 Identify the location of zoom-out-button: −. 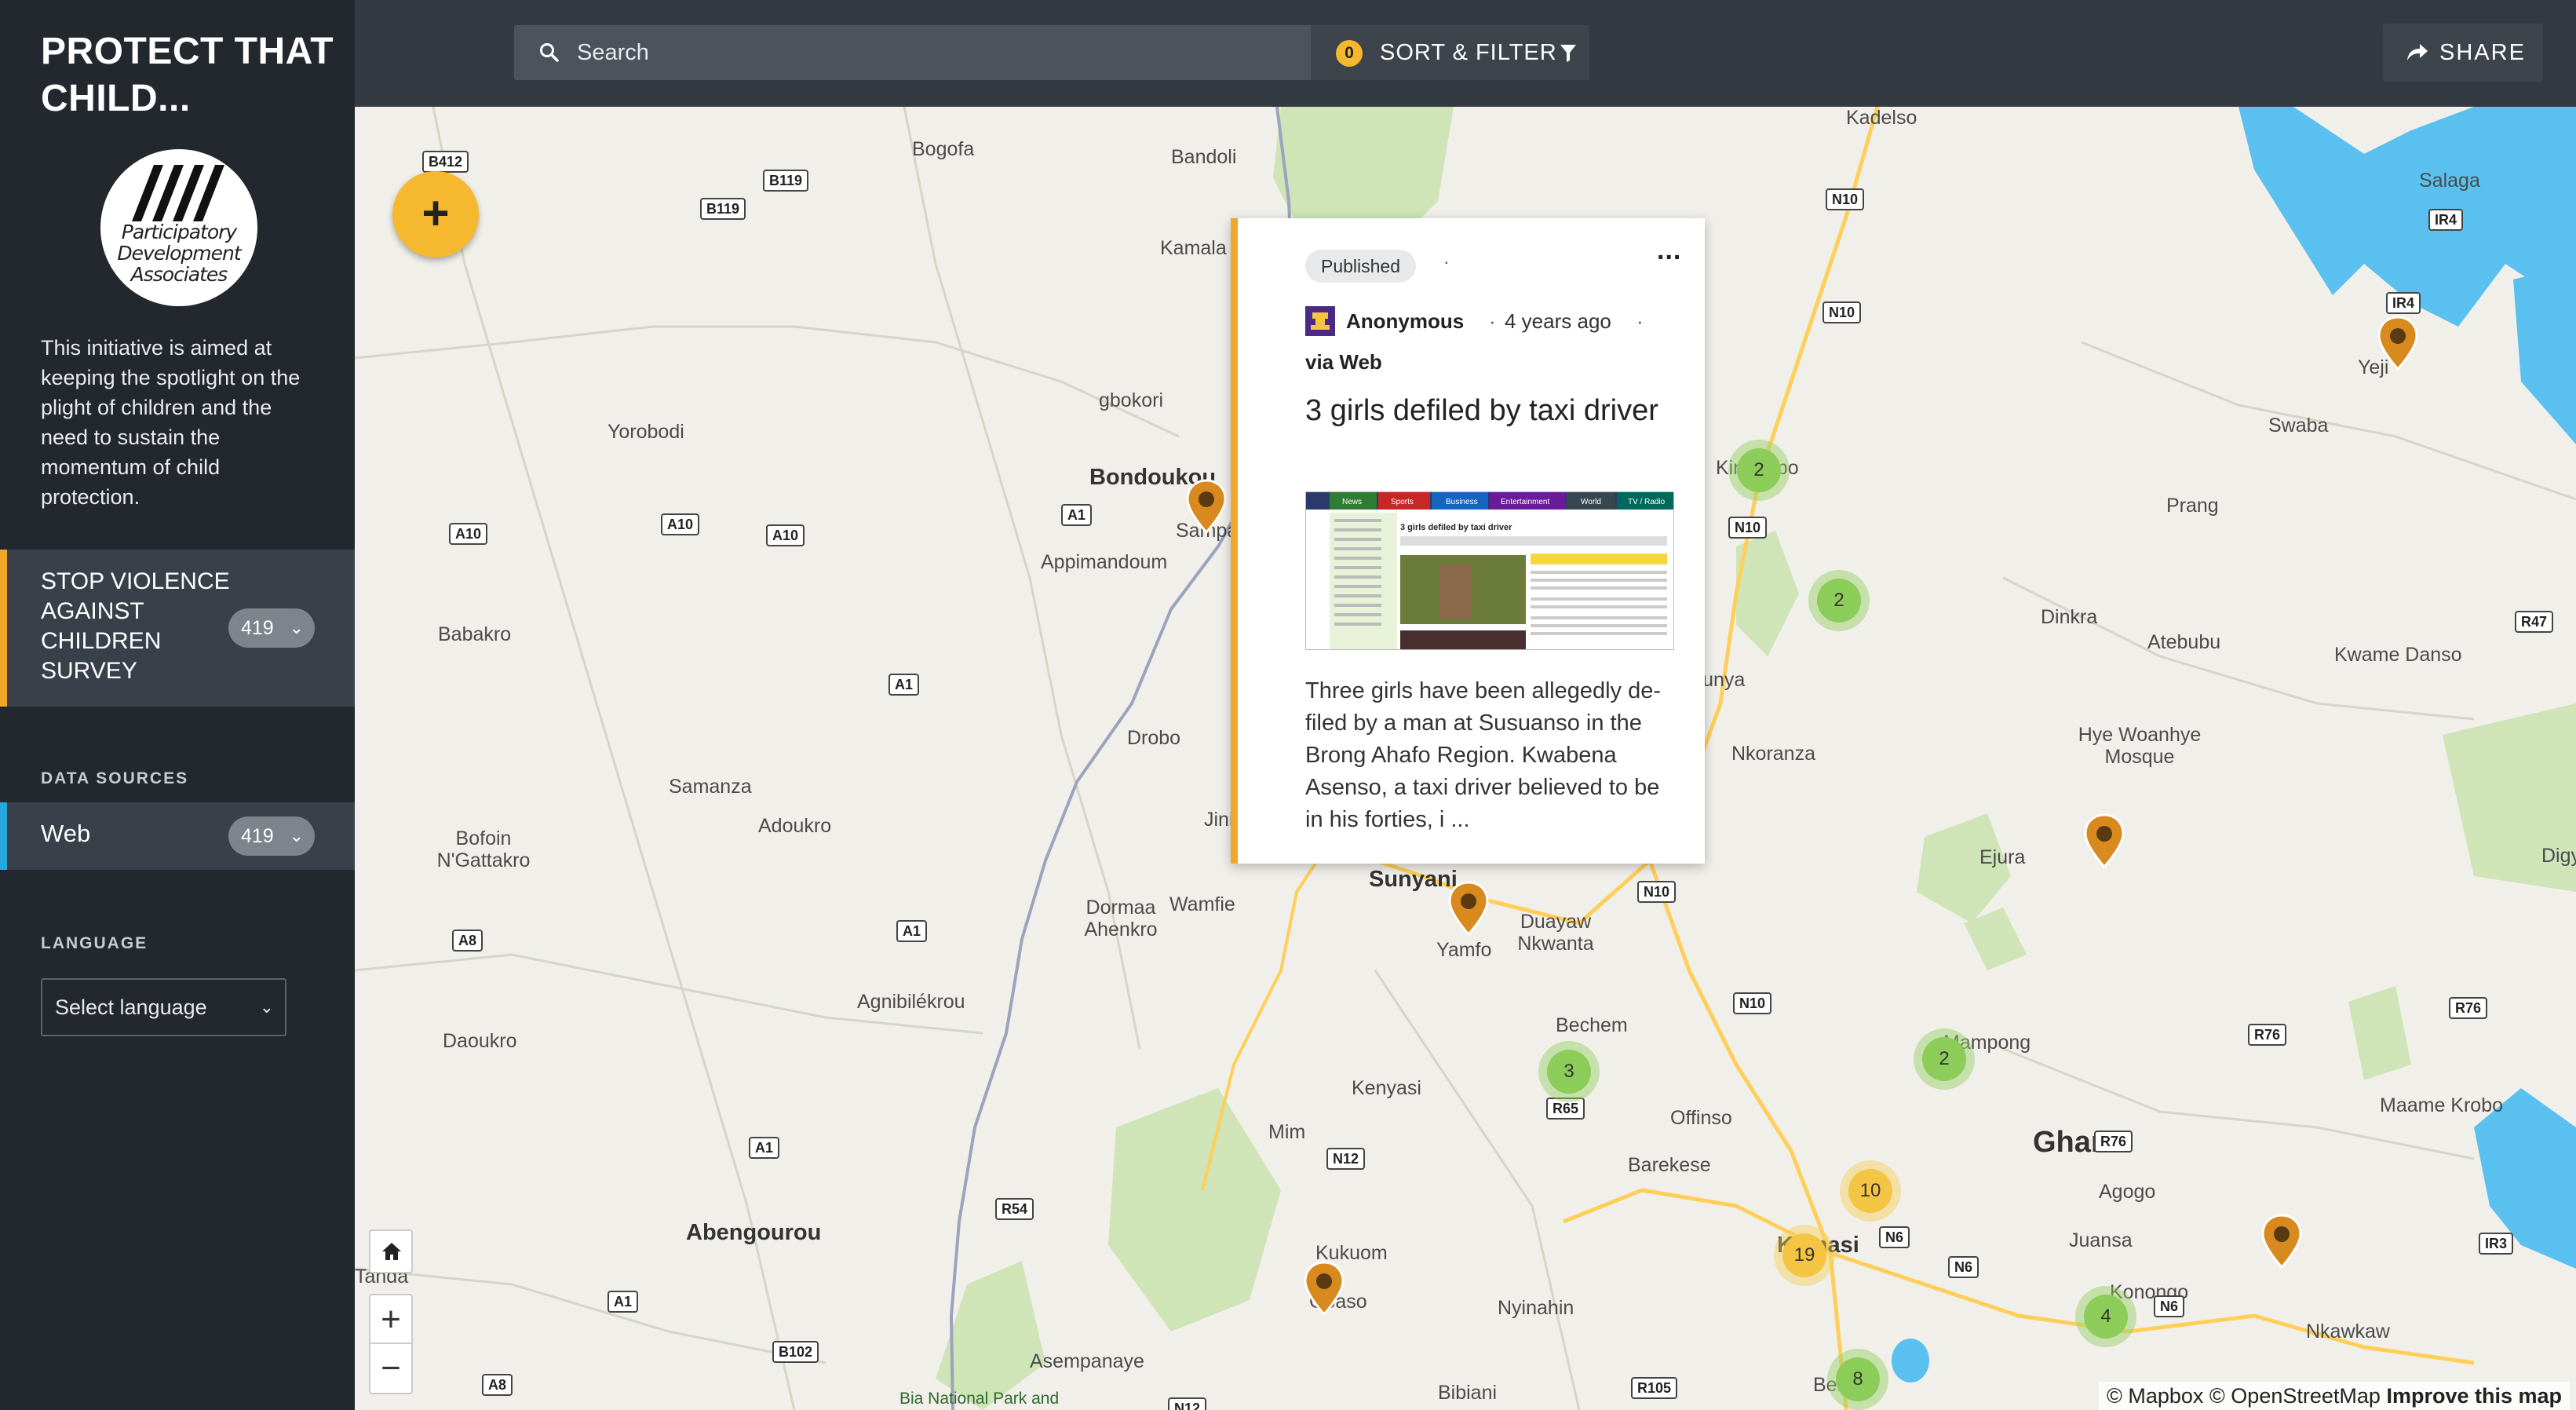
(390, 1369).